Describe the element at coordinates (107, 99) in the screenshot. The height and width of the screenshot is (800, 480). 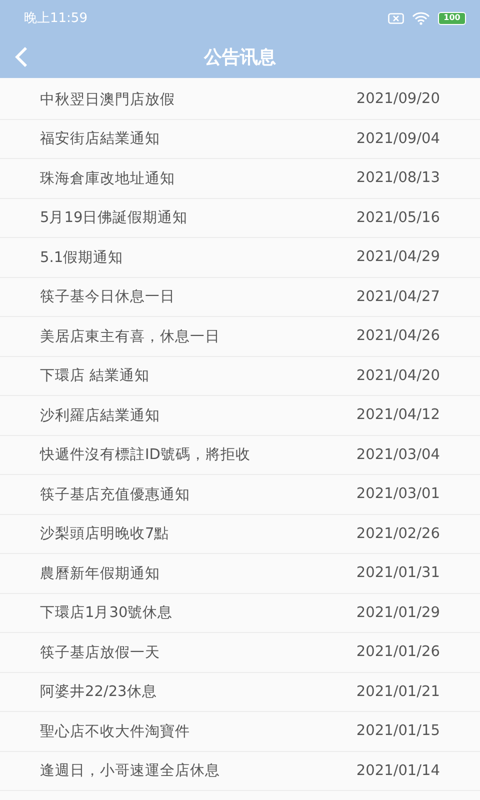
I see `notice-title: 中秋翌日澳門店放假` at that location.